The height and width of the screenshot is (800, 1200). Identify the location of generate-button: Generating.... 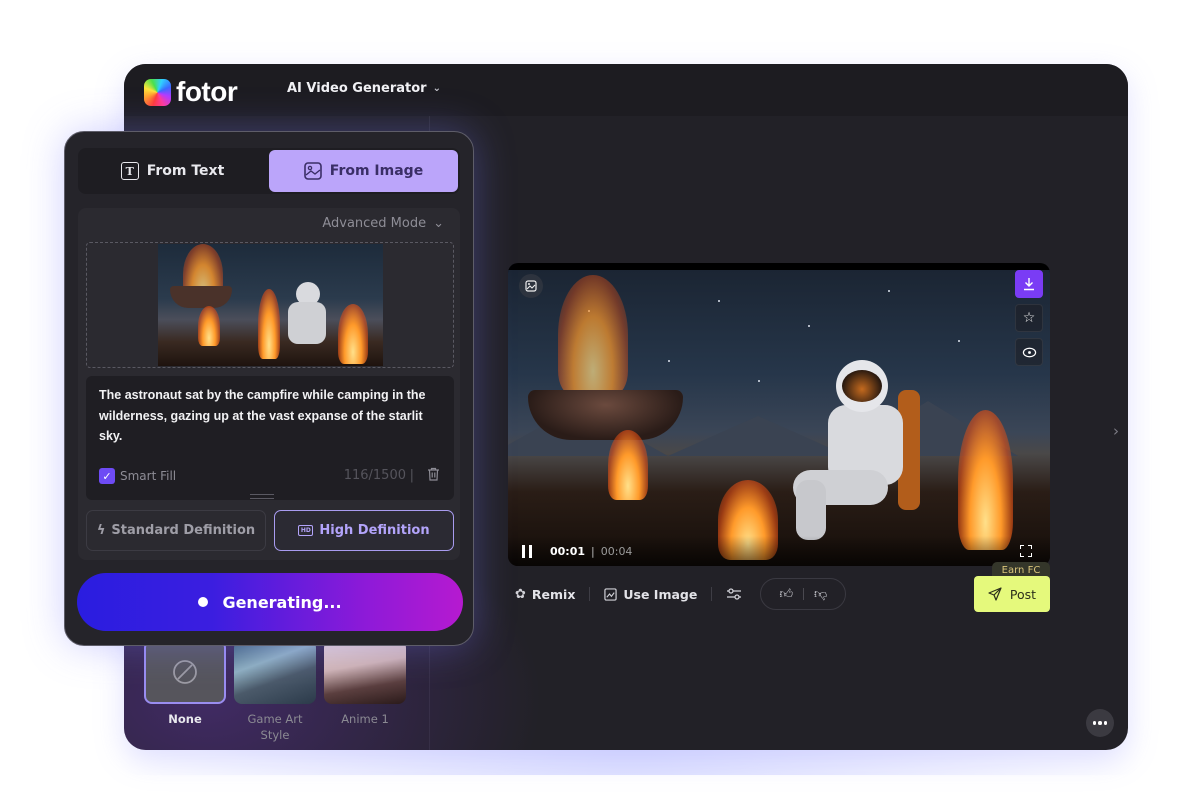
(270, 602).